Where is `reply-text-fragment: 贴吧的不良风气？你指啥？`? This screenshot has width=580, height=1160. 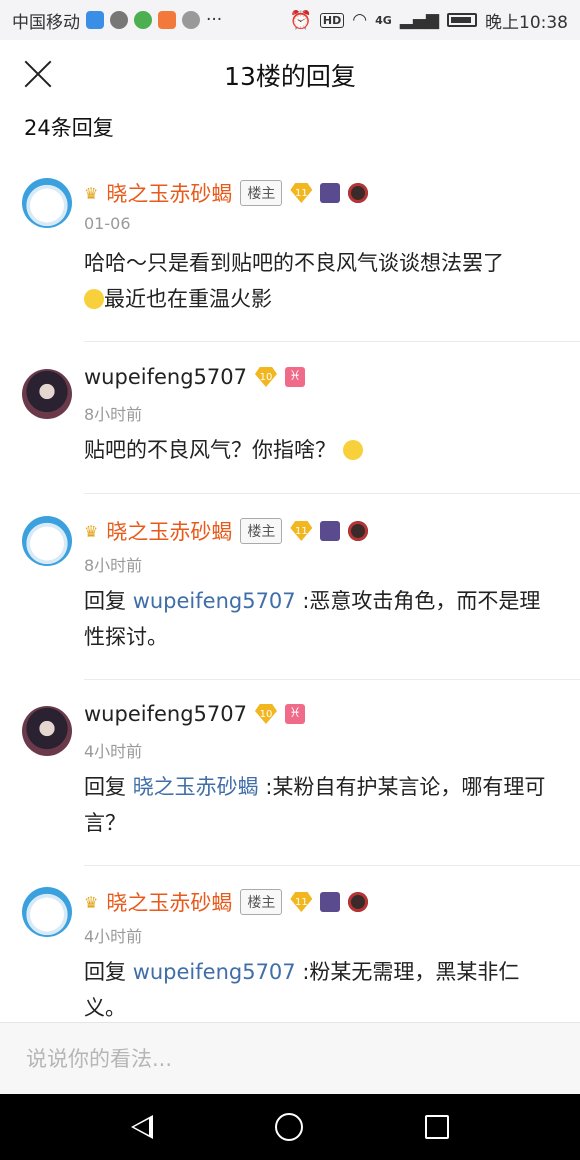 reply-text-fragment: 贴吧的不良风气？你指啥？ is located at coordinates (210, 450).